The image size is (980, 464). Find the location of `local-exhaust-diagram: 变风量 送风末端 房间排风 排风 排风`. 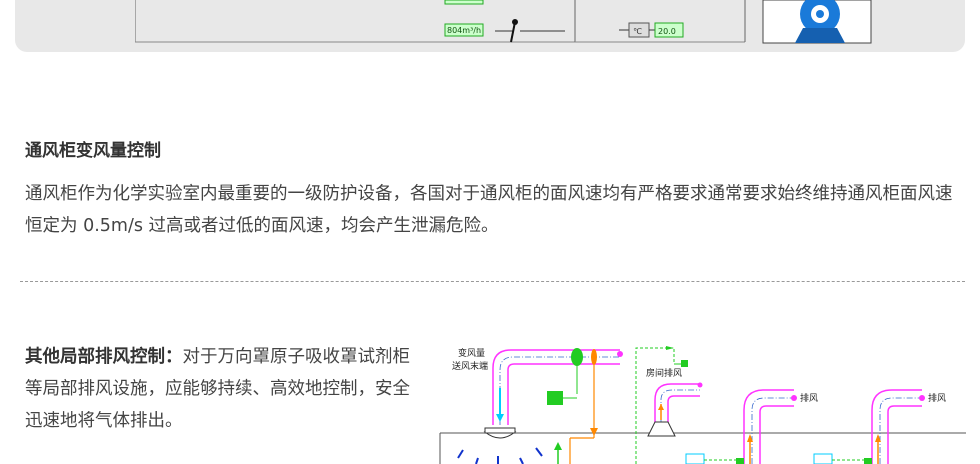

local-exhaust-diagram: 变风量 送风末端 房间排风 排风 排风 is located at coordinates (702, 405).